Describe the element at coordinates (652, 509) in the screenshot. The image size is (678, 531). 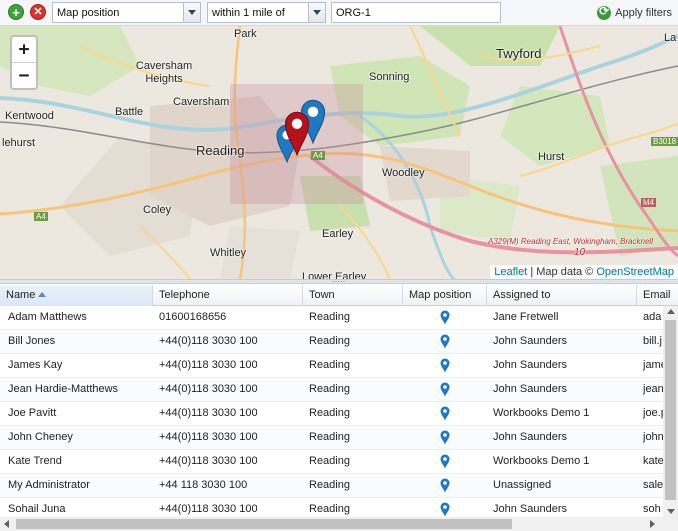
I see `cell-email: soh` at that location.